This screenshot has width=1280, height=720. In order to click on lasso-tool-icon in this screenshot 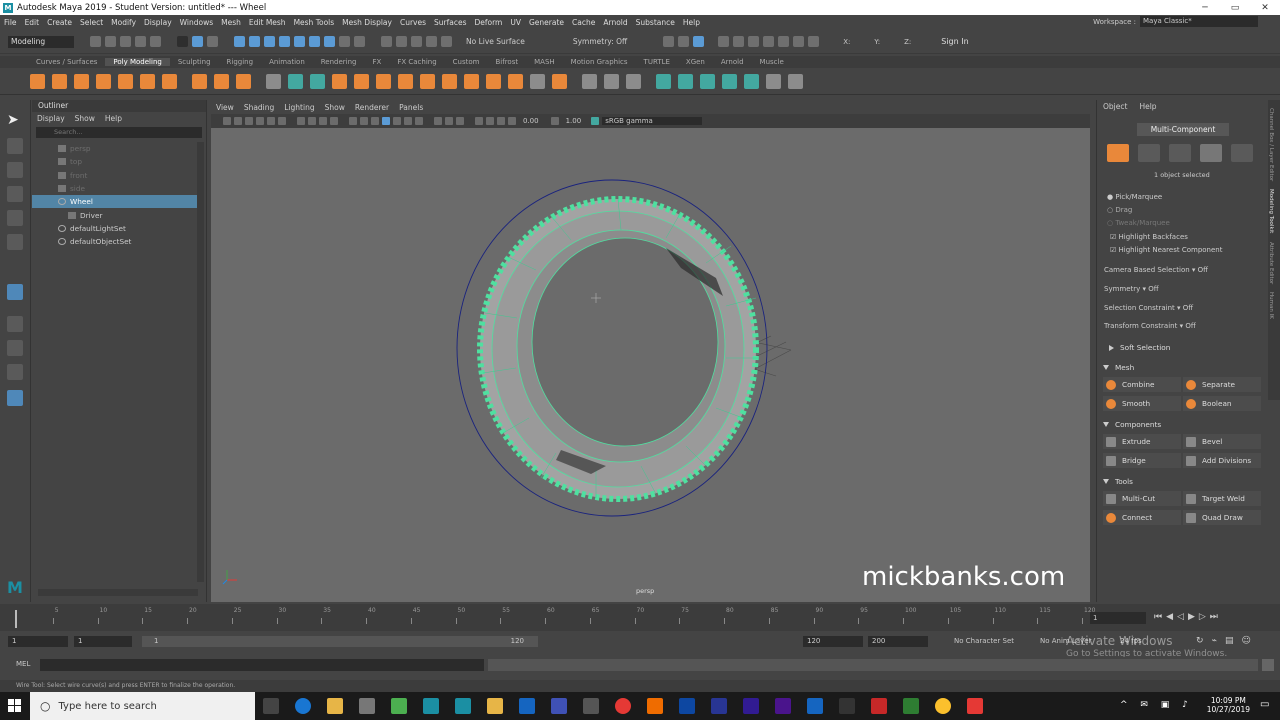, I will do `click(15, 146)`.